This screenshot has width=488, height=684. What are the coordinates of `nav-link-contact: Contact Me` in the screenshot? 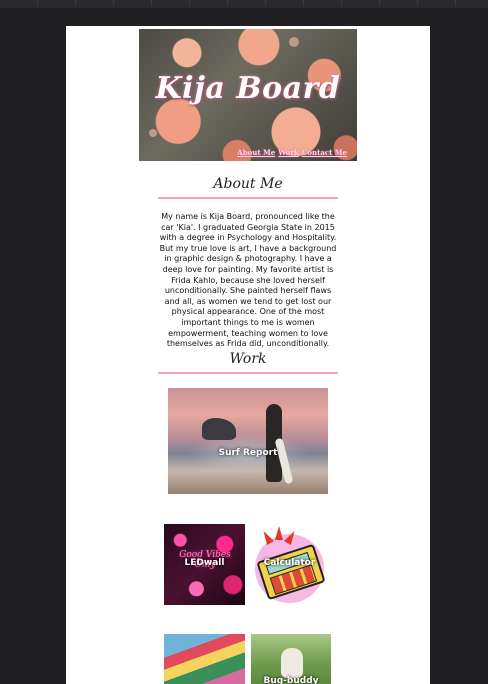 It's located at (324, 152).